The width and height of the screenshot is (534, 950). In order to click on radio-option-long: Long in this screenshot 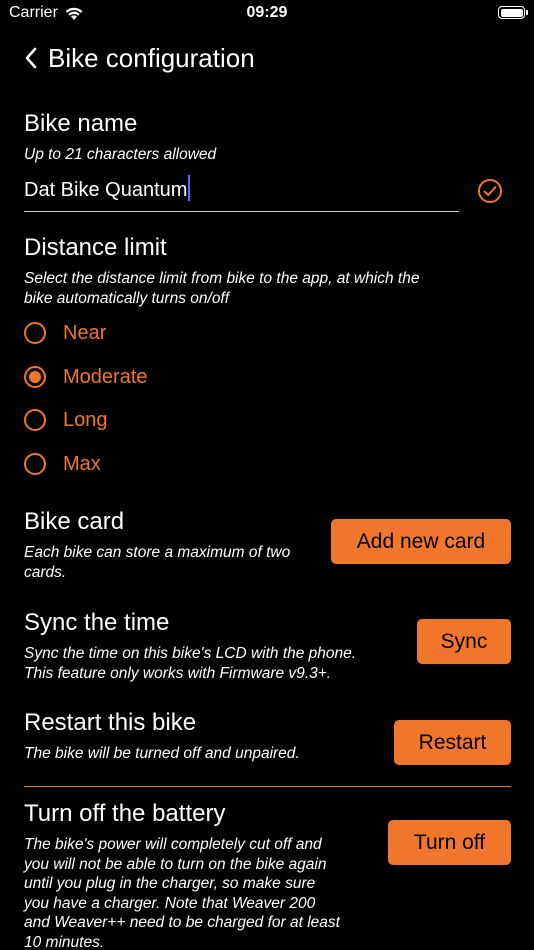, I will do `click(66, 420)`.